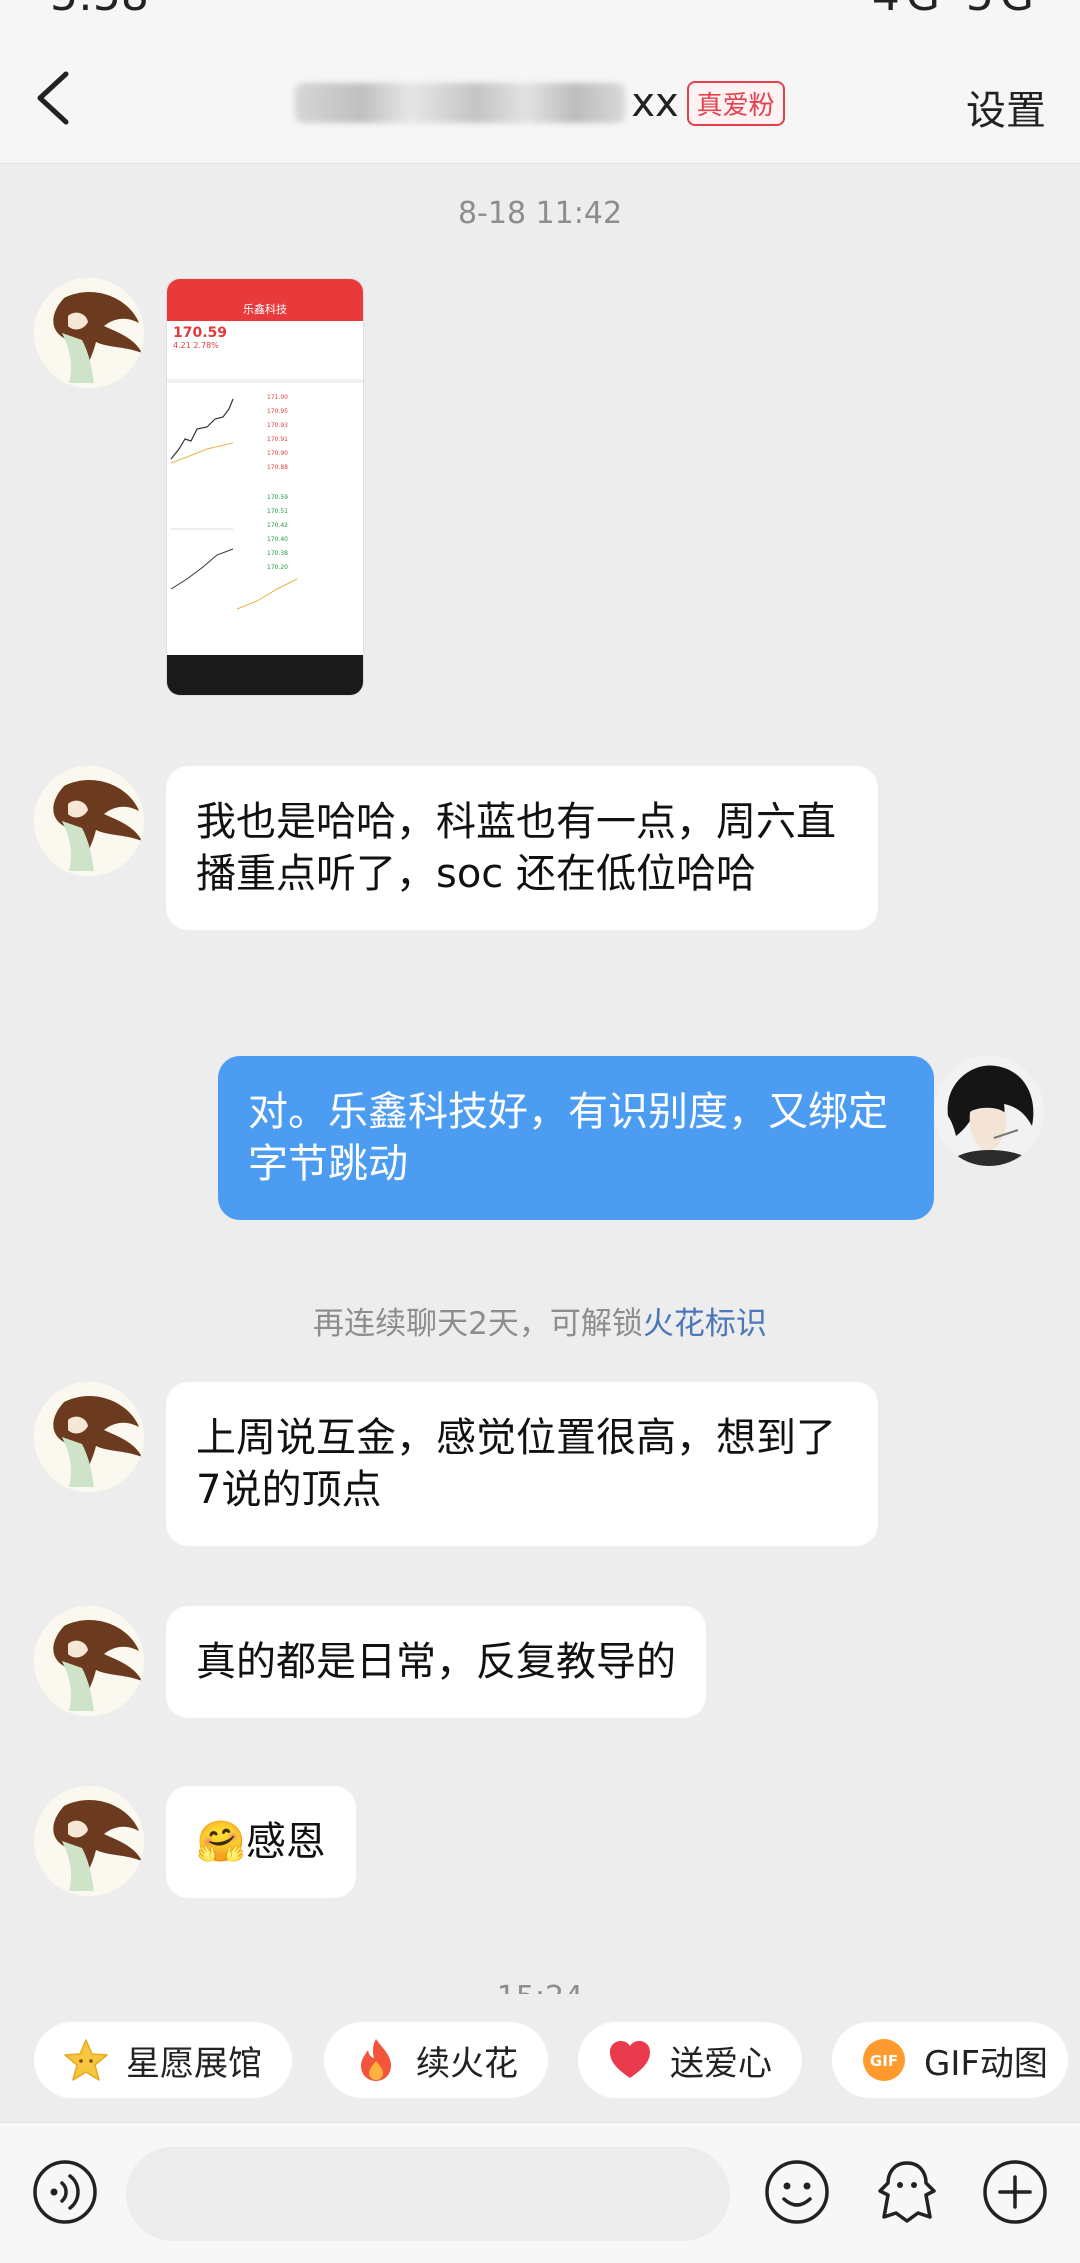 Image resolution: width=1080 pixels, height=2263 pixels. I want to click on svg-text: 170.40, so click(277, 539).